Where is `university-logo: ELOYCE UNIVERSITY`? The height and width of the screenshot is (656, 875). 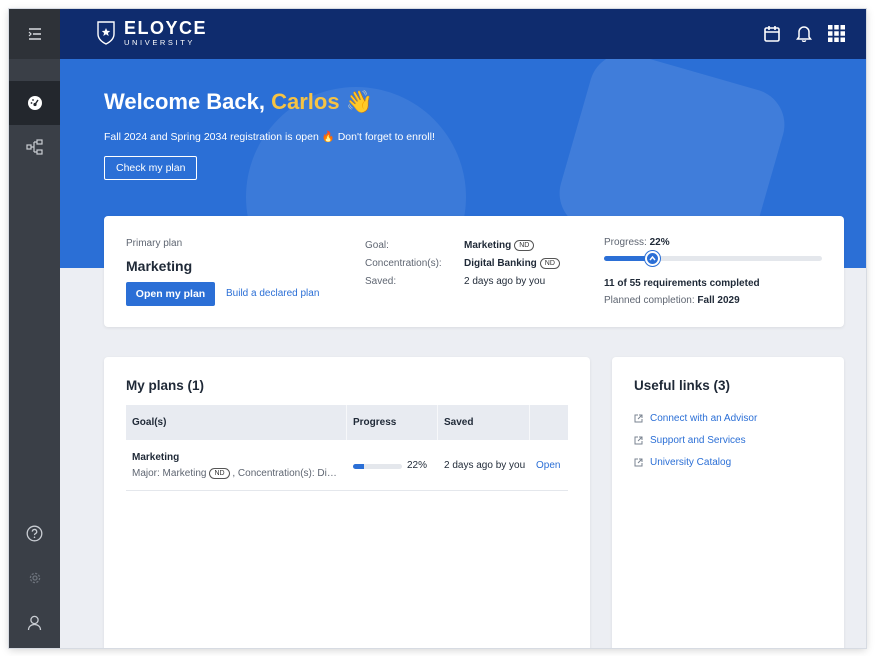
university-logo: ELOYCE UNIVERSITY is located at coordinates (151, 33).